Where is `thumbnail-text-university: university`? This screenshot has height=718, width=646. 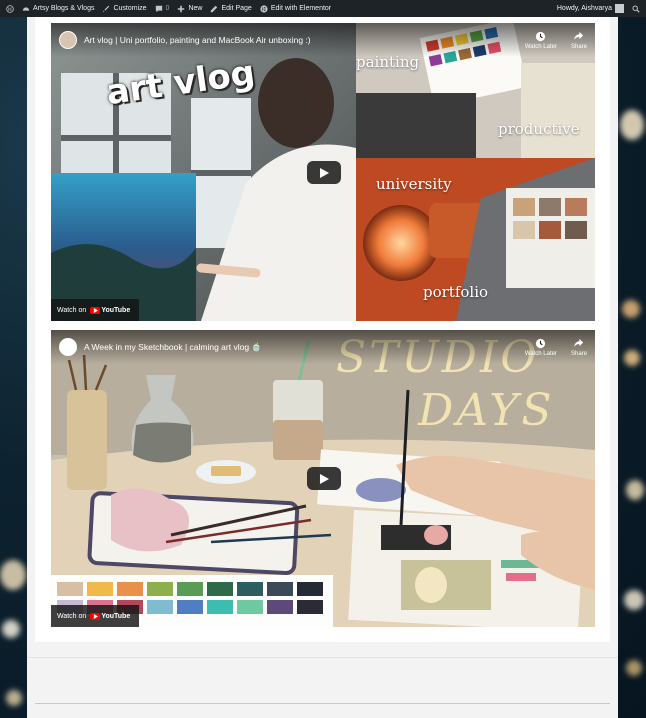
thumbnail-text-university: university is located at coordinates (414, 184).